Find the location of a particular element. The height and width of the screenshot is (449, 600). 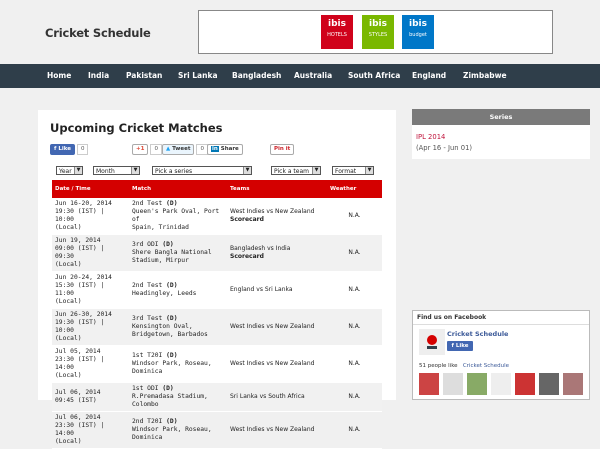

match-teams: Sri Lanka vs South Africa is located at coordinates (277, 397).